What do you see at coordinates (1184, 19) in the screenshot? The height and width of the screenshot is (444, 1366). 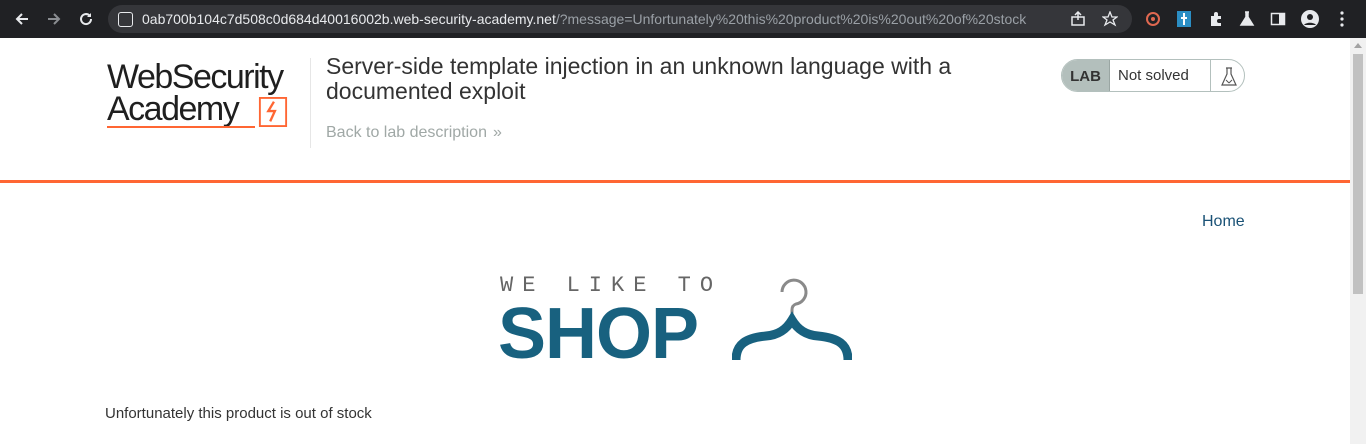 I see `extension-figure-icon` at bounding box center [1184, 19].